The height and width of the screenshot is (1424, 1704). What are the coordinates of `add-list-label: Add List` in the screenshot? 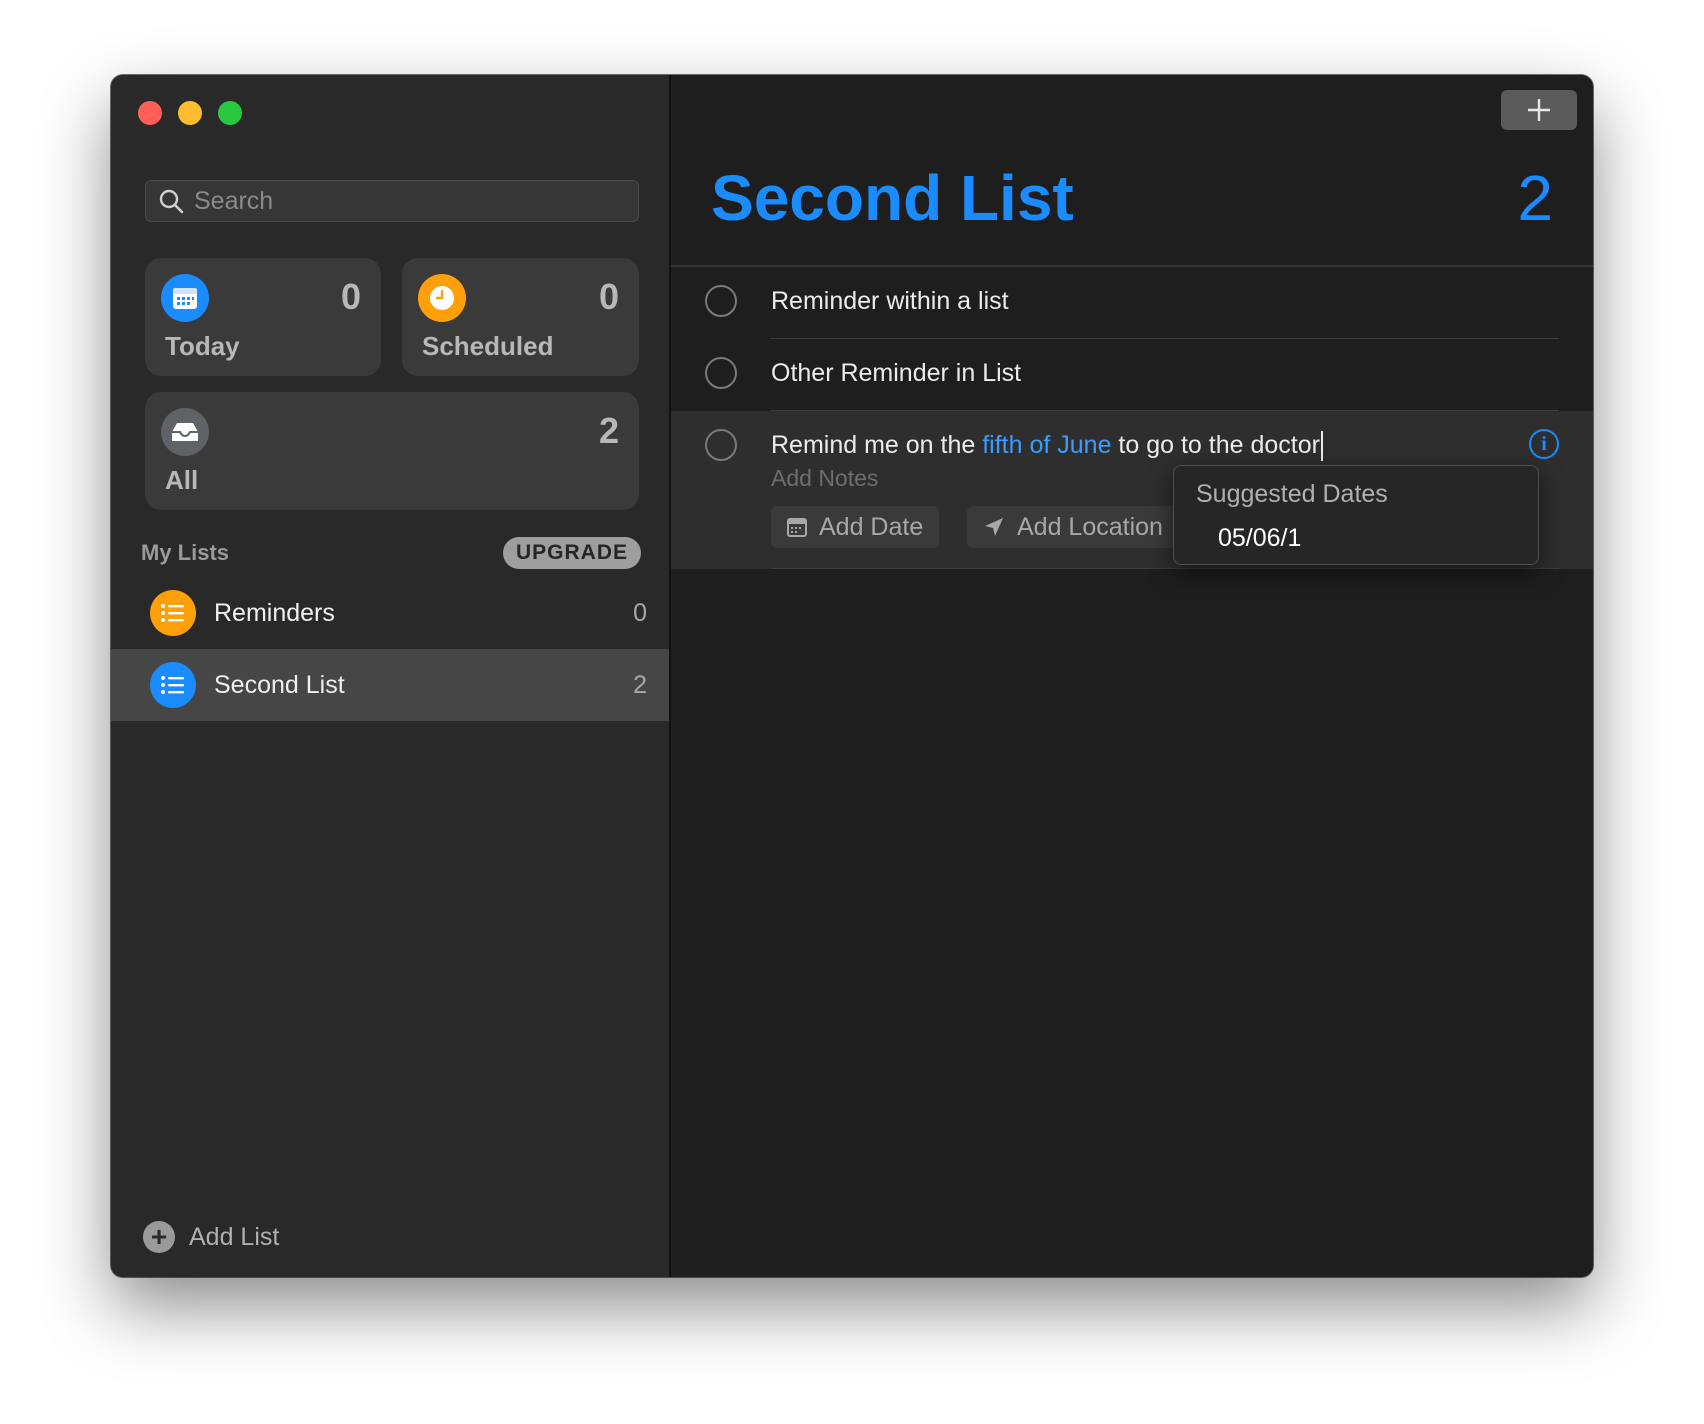 It's located at (234, 1236).